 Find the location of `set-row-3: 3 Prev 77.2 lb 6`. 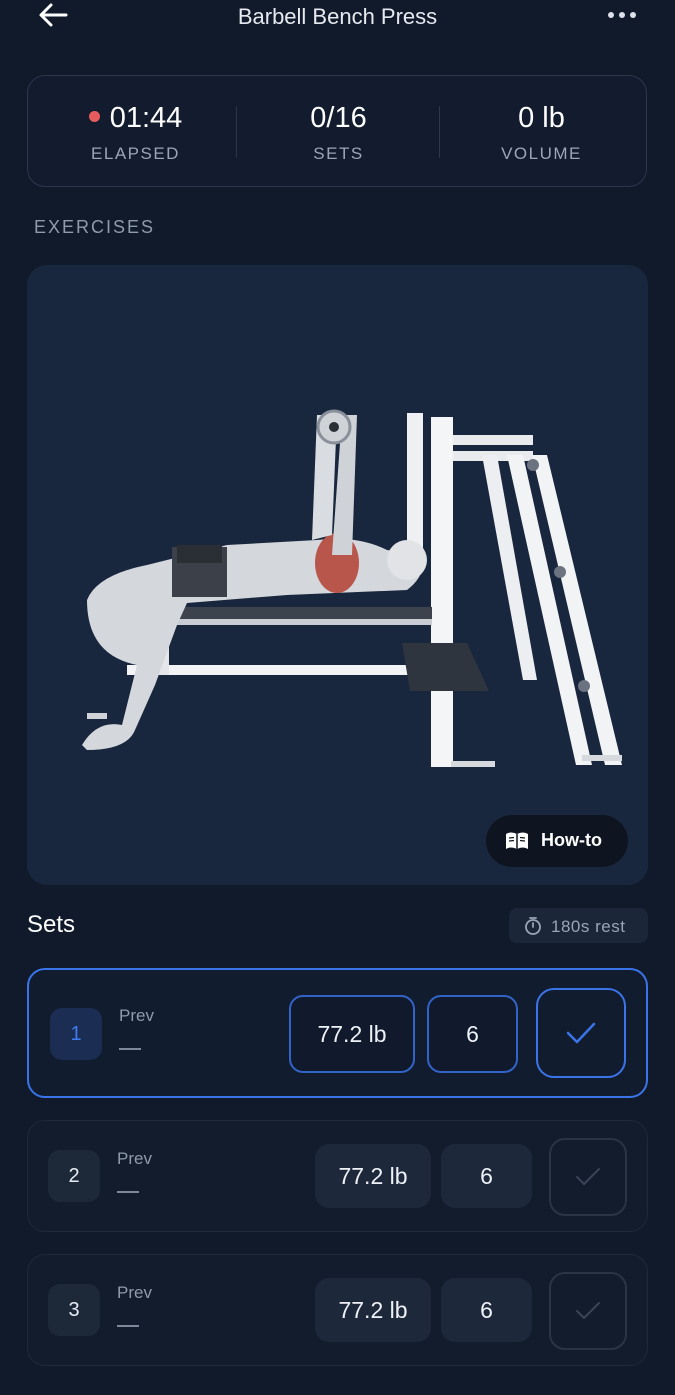

set-row-3: 3 Prev 77.2 lb 6 is located at coordinates (337, 1310).